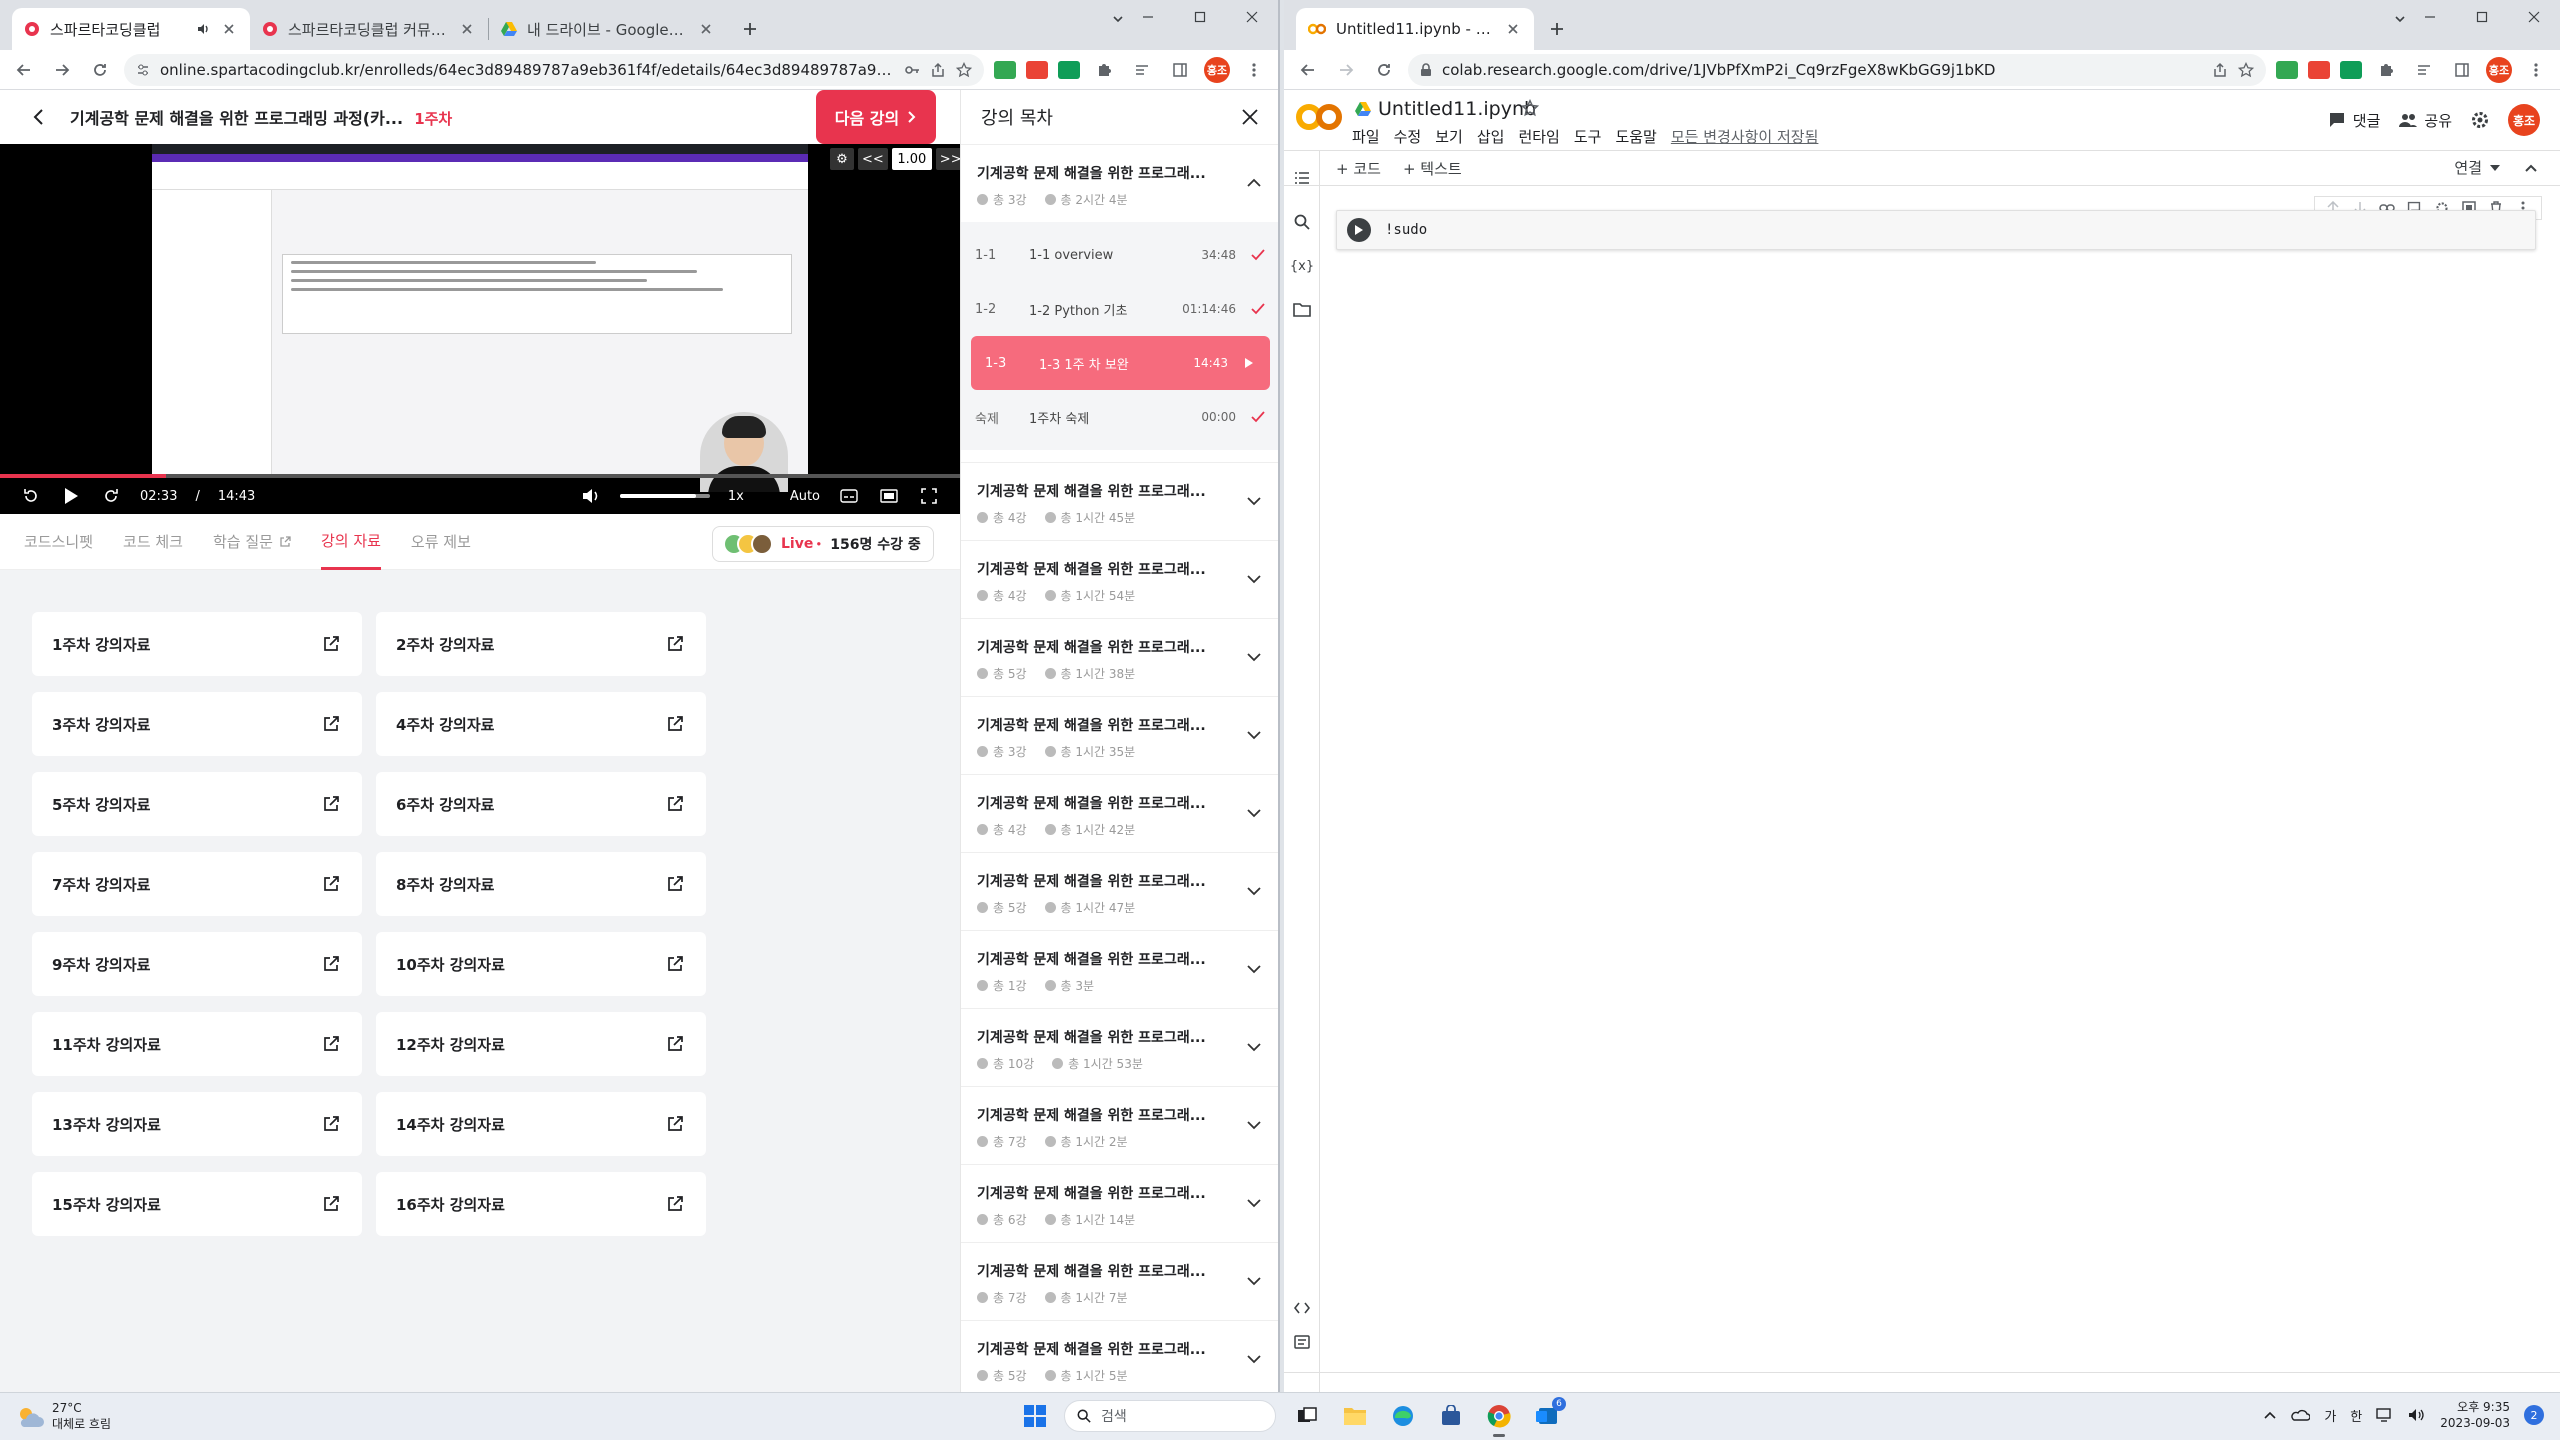 The image size is (2560, 1440). Describe the element at coordinates (197, 644) in the screenshot. I see `material-item: 1주차 강의자료` at that location.